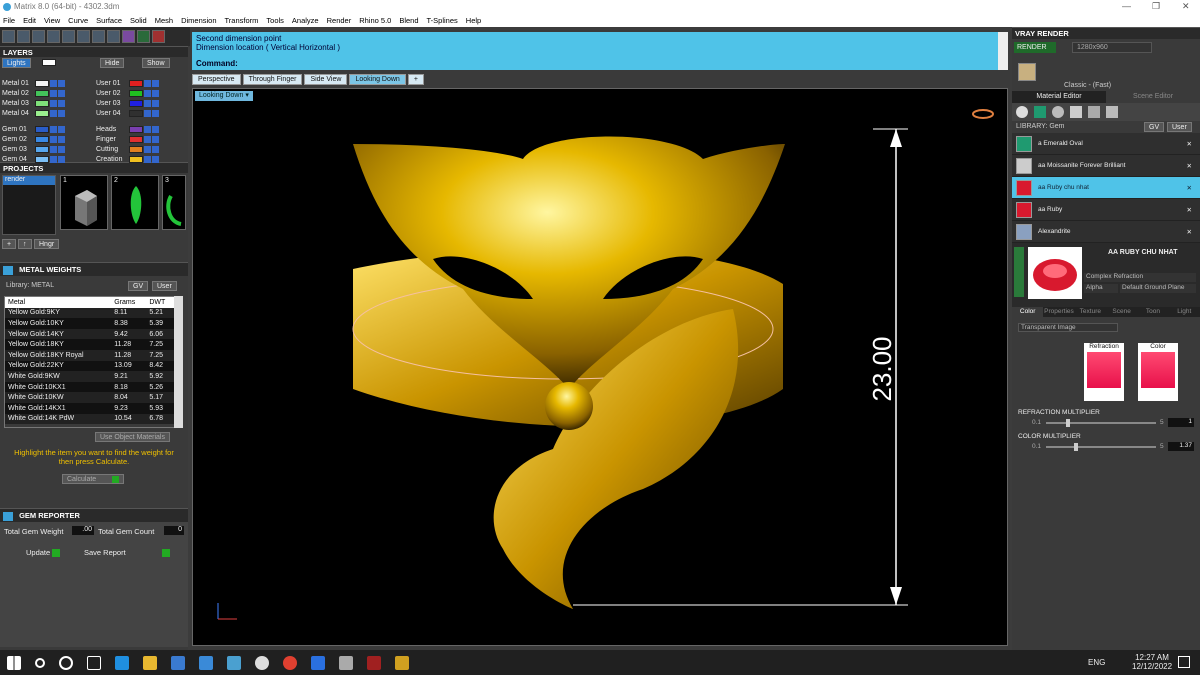 Image resolution: width=1200 pixels, height=675 pixels. I want to click on search-icon, so click(40, 662).